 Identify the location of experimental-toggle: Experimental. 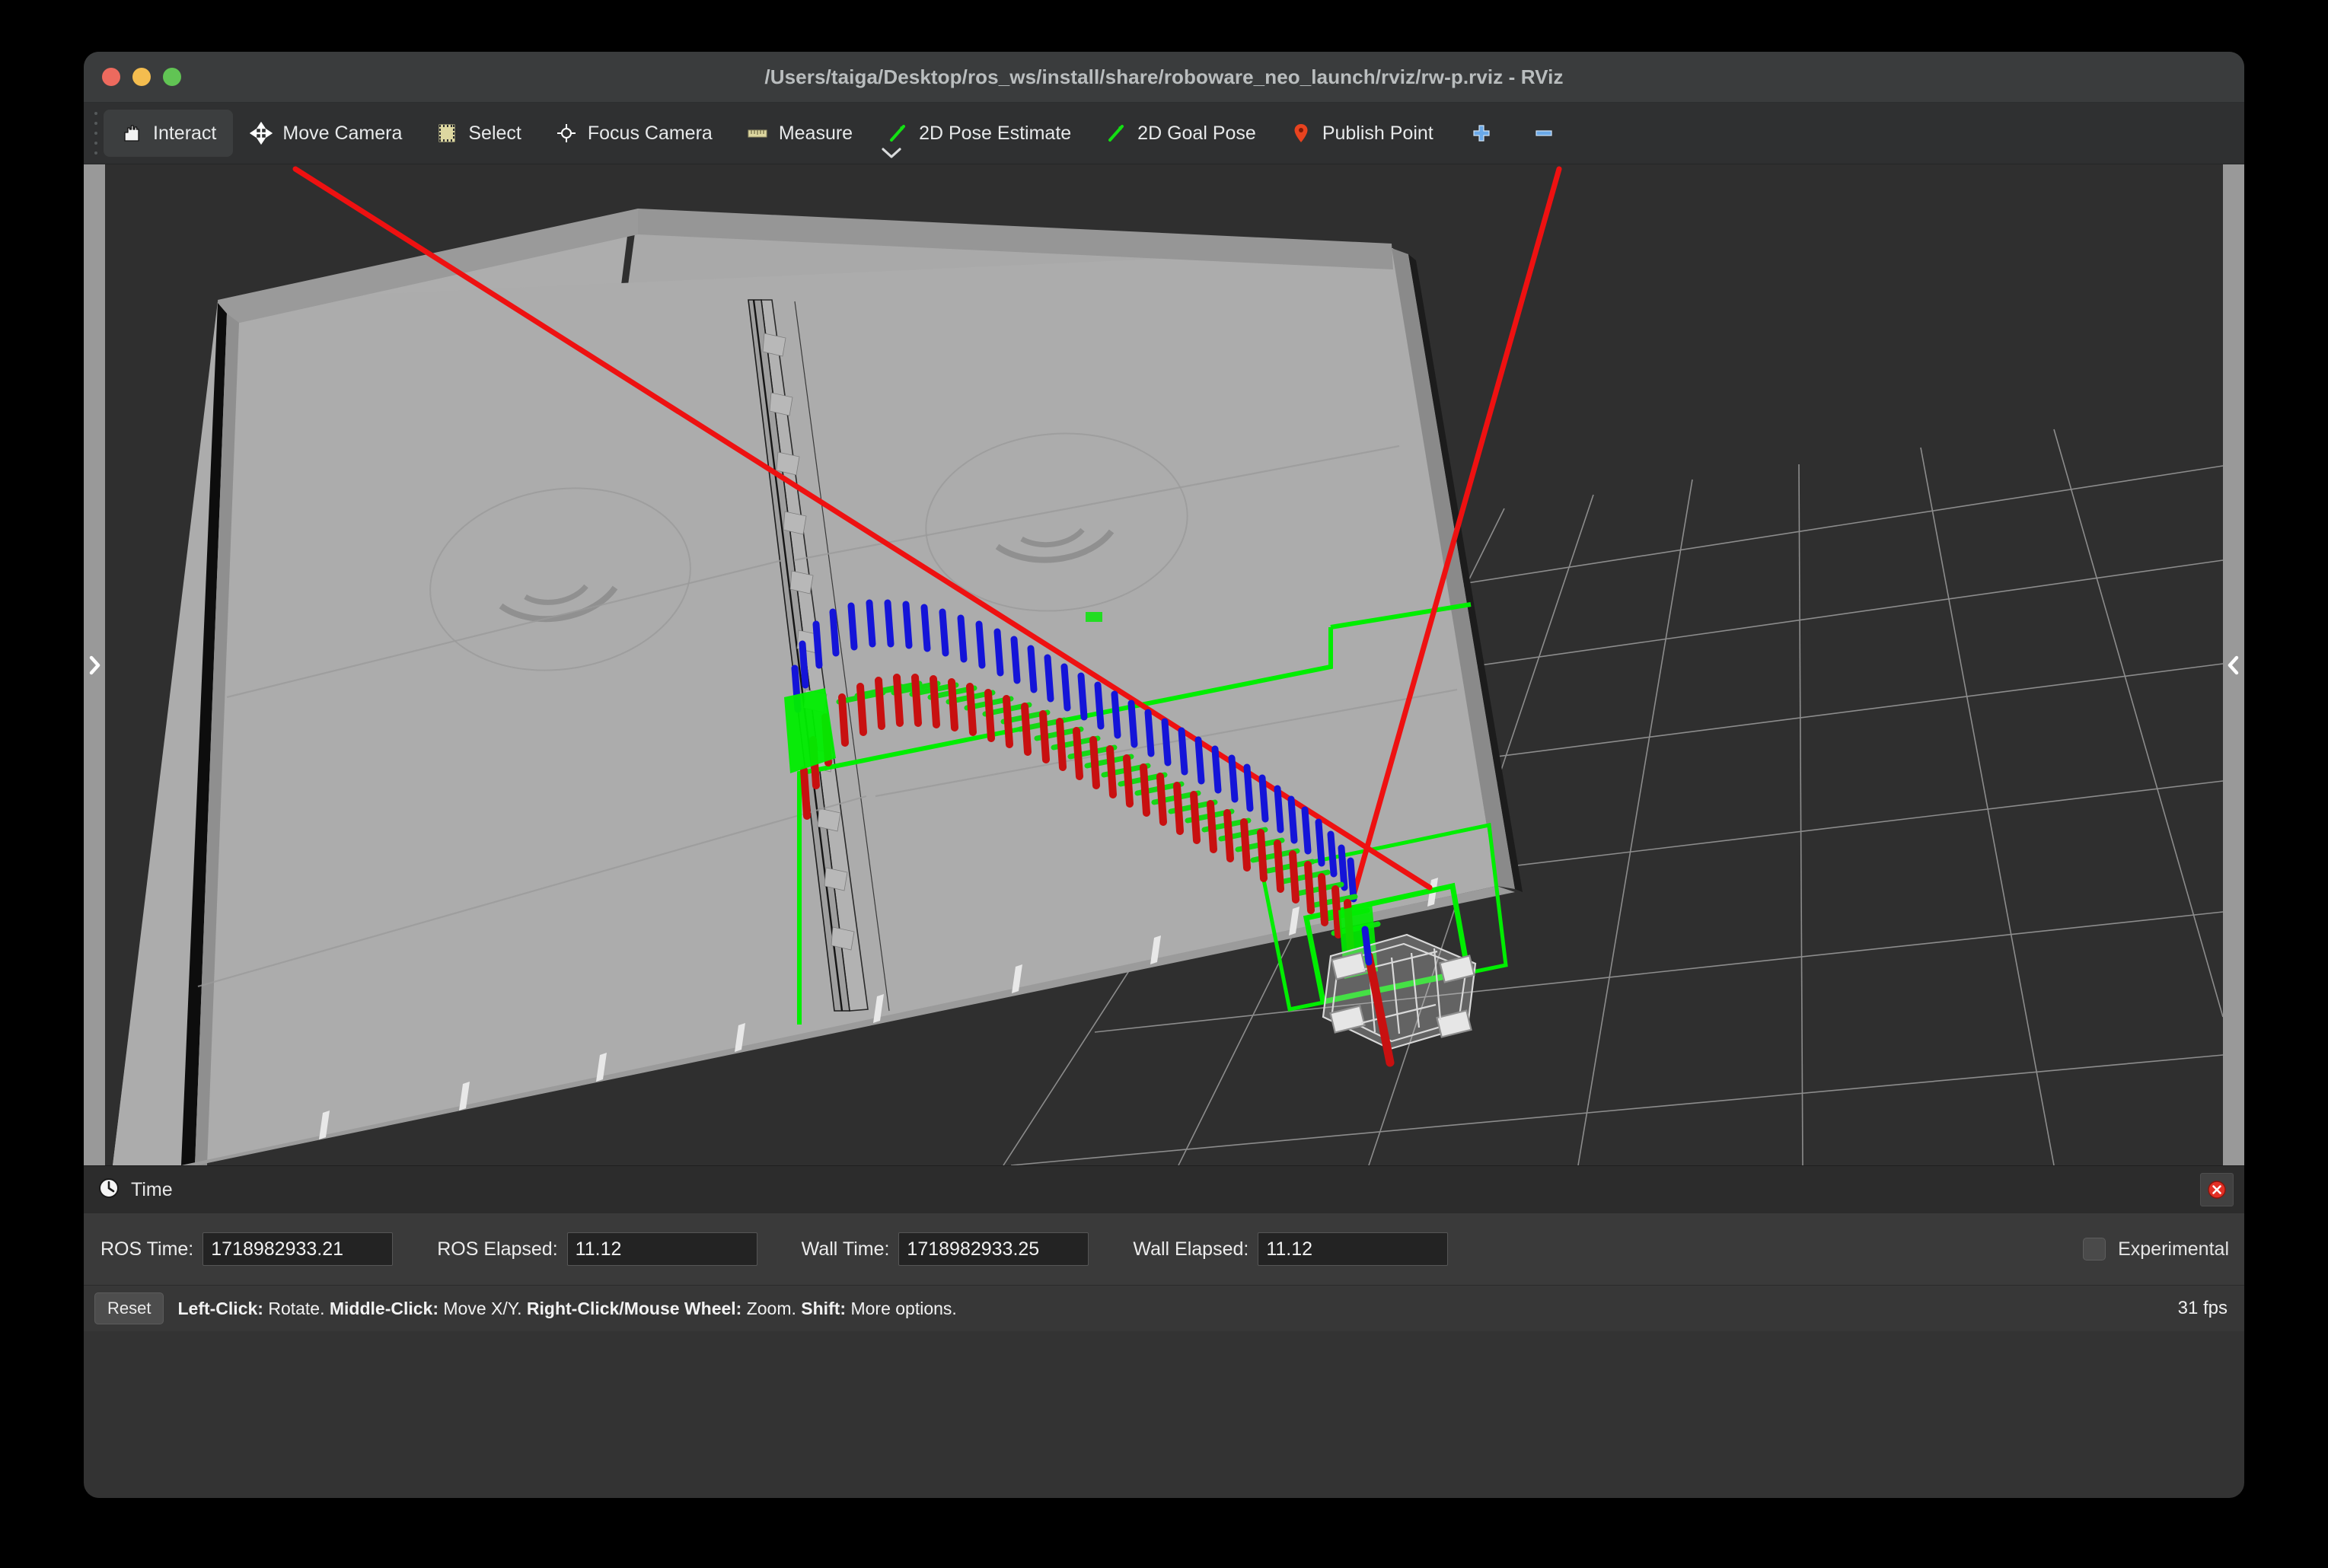
(2156, 1249).